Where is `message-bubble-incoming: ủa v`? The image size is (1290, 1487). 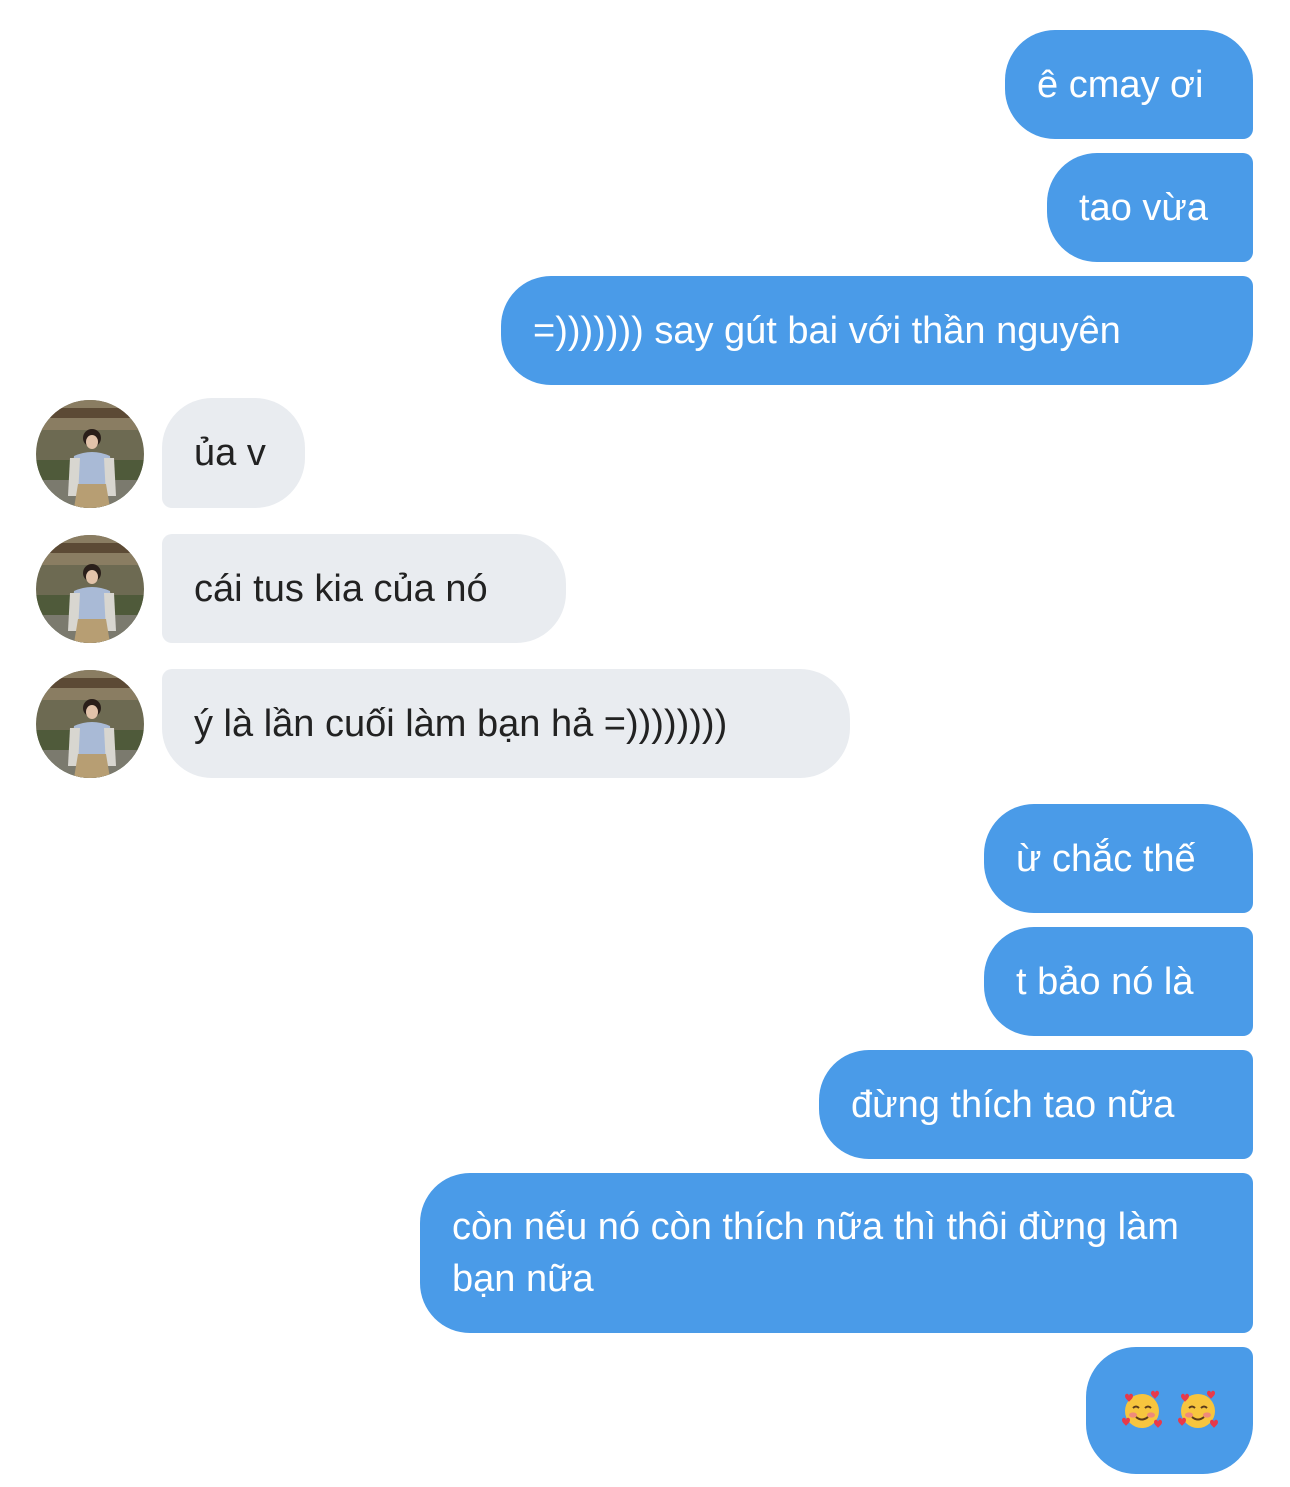 message-bubble-incoming: ủa v is located at coordinates (233, 453).